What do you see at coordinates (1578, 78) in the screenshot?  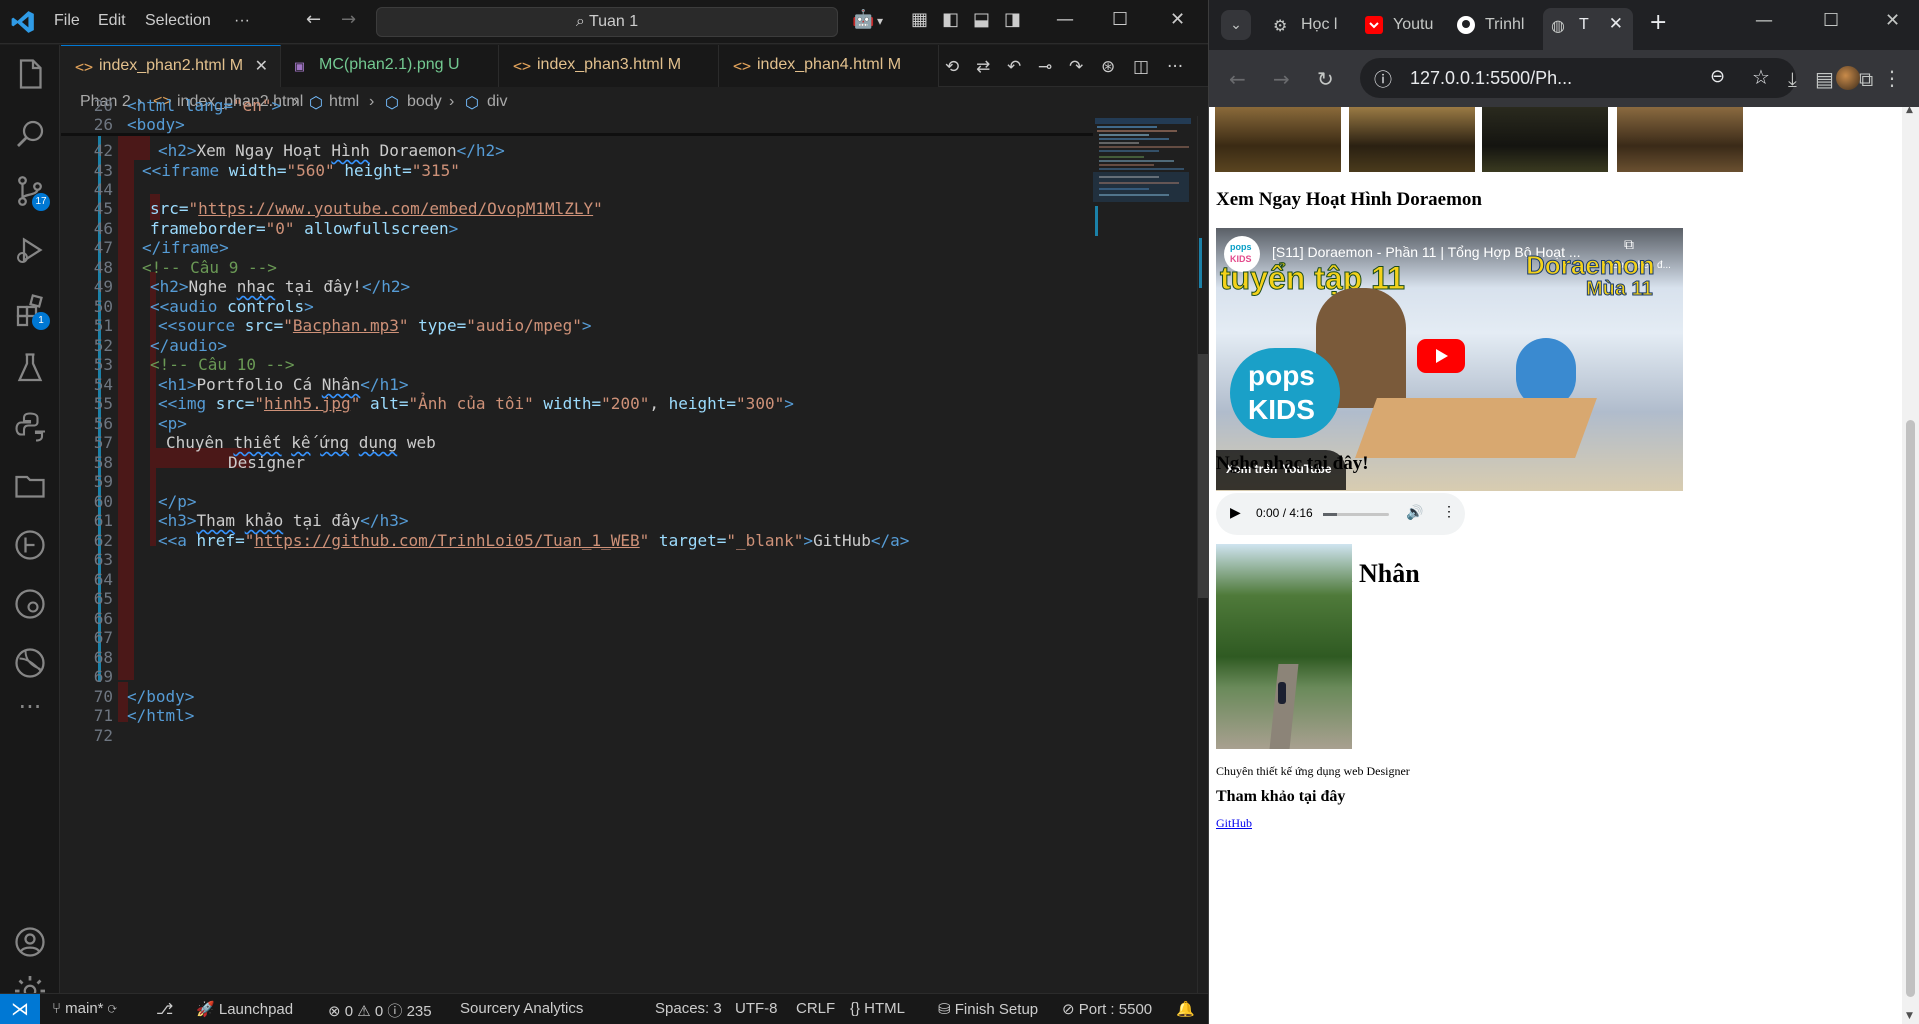 I see `address-bar: ⓘ 127.0.0.1:5500/Ph... ⊖ ☆` at bounding box center [1578, 78].